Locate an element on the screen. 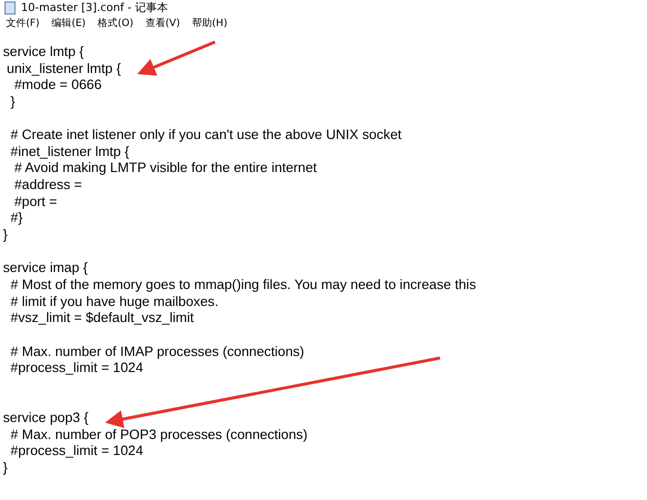 This screenshot has width=647, height=500. code-line: #port = is located at coordinates (35, 202).